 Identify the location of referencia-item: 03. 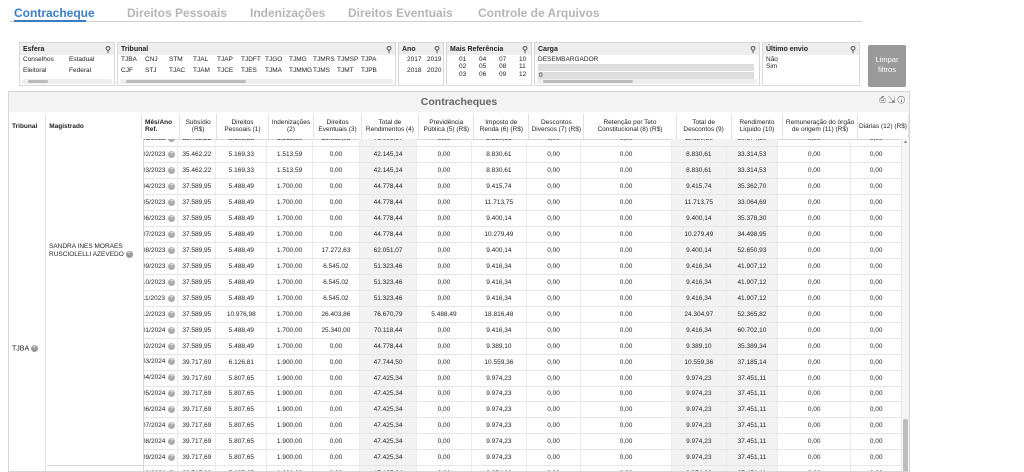
(466, 74).